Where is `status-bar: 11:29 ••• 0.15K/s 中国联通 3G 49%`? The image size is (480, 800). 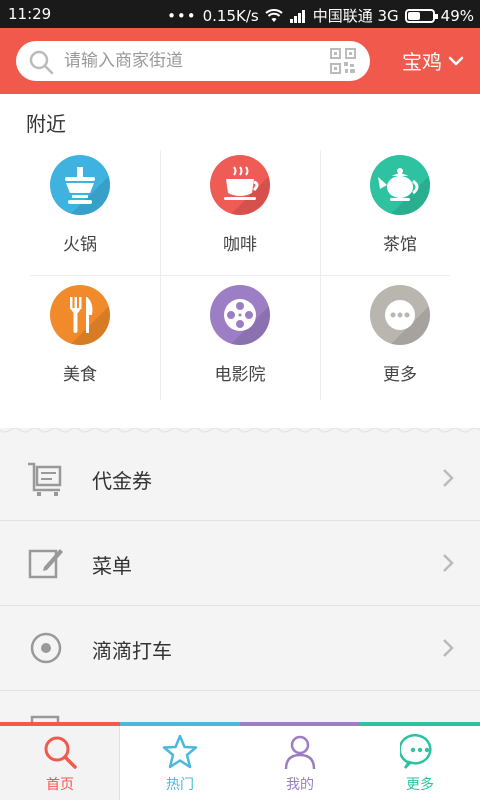 status-bar: 11:29 ••• 0.15K/s 中国联通 3G 49% is located at coordinates (240, 14).